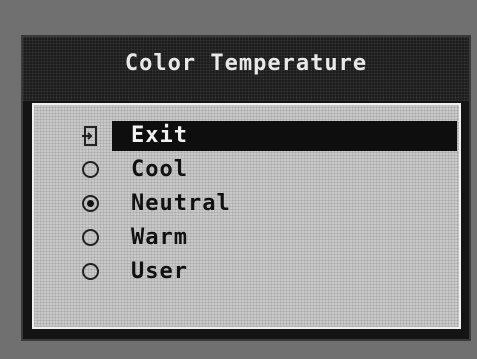 The image size is (477, 359). What do you see at coordinates (159, 169) in the screenshot?
I see `menu-item-label: Cool` at bounding box center [159, 169].